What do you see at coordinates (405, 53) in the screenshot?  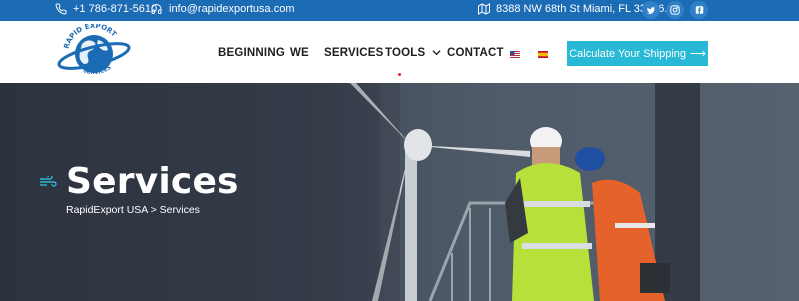 I see `nav-tools-label: TOOLS` at bounding box center [405, 53].